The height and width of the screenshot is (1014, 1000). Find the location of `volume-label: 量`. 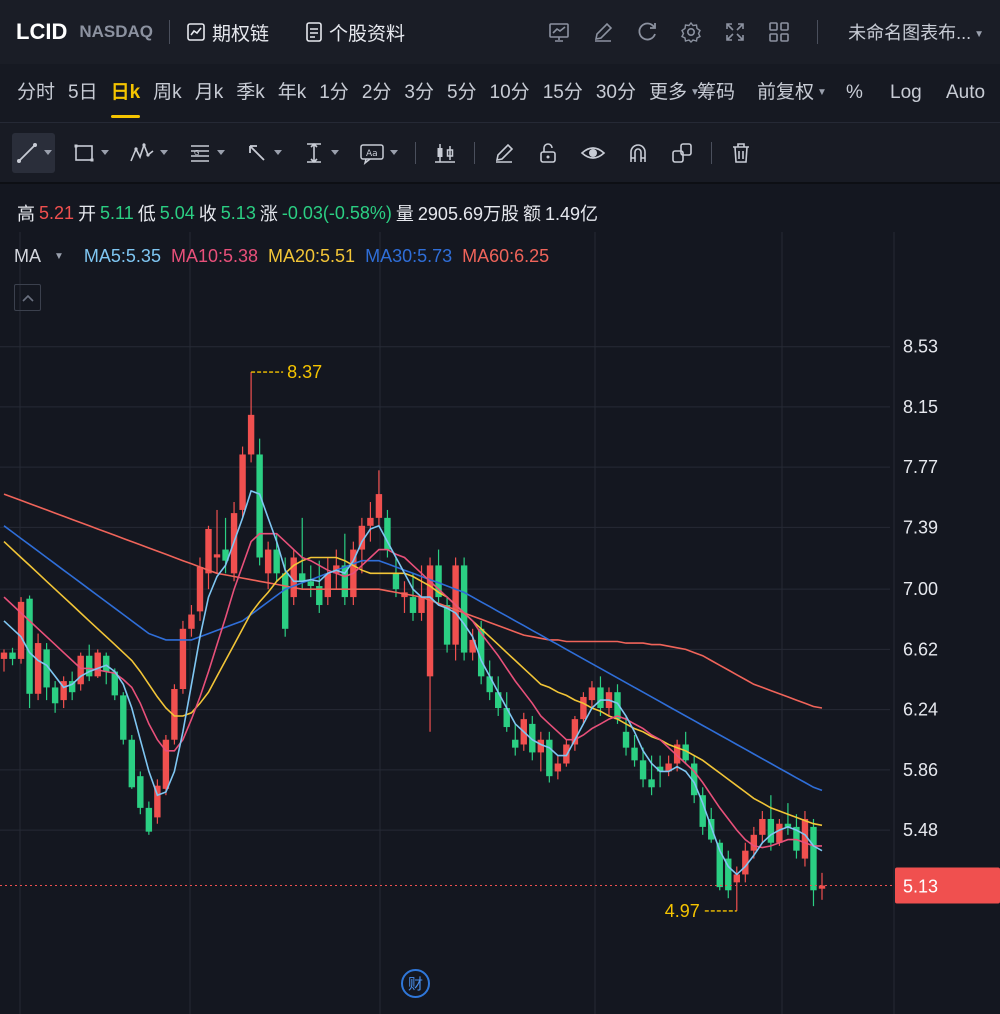

volume-label: 量 is located at coordinates (404, 214).